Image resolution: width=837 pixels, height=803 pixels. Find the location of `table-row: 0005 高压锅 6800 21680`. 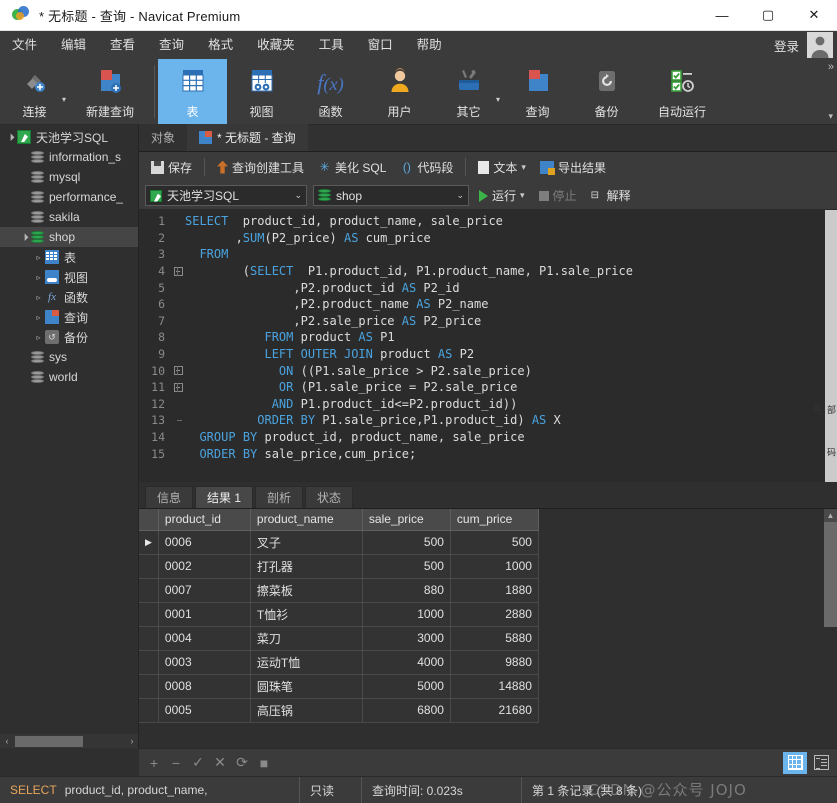

table-row: 0005 高压锅 6800 21680 is located at coordinates (339, 710).